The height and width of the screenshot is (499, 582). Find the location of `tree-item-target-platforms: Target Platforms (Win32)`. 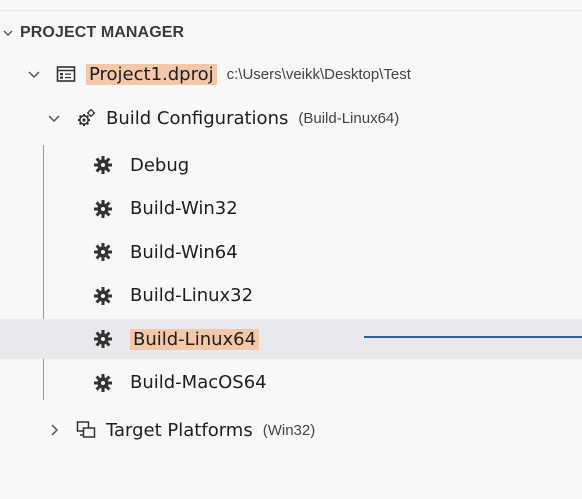

tree-item-target-platforms: Target Platforms (Win32) is located at coordinates (291, 430).